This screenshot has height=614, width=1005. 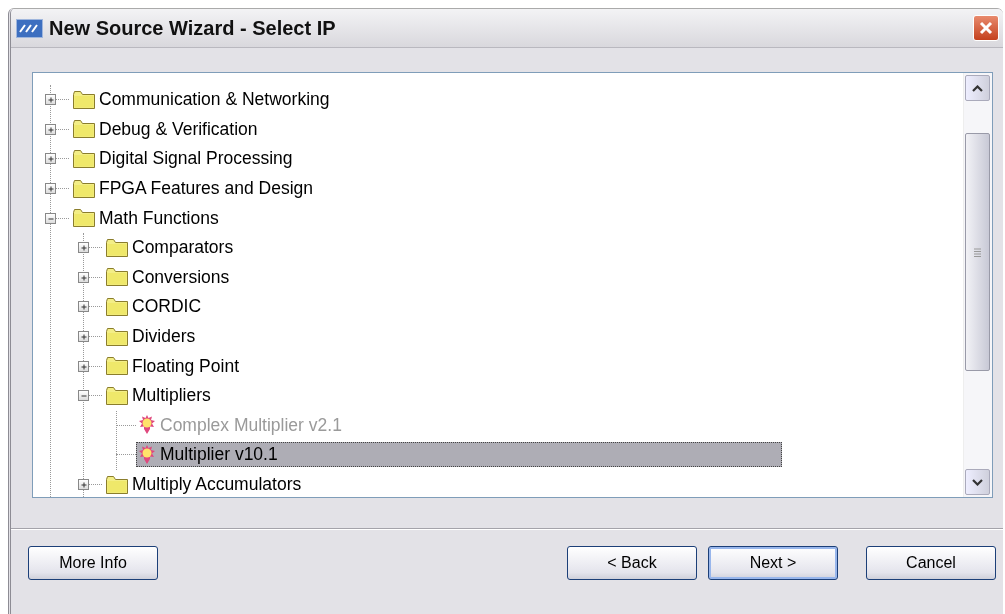 I want to click on more-info-button: More Info, so click(x=93, y=563).